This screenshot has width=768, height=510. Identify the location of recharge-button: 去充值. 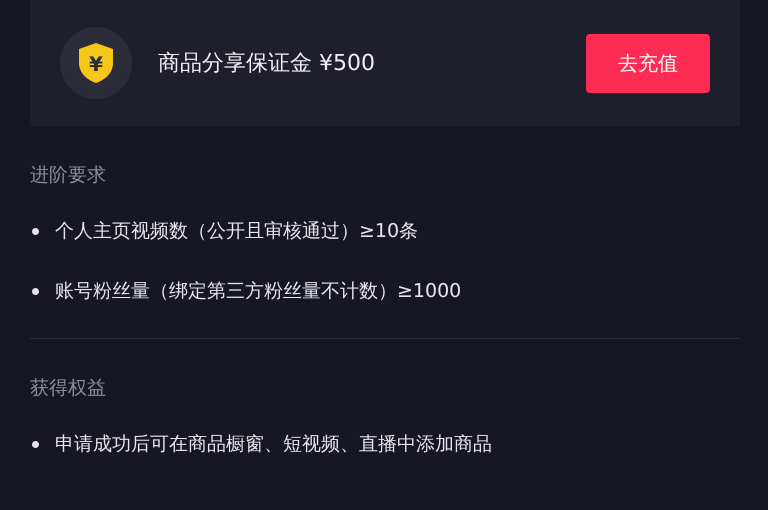
(648, 63).